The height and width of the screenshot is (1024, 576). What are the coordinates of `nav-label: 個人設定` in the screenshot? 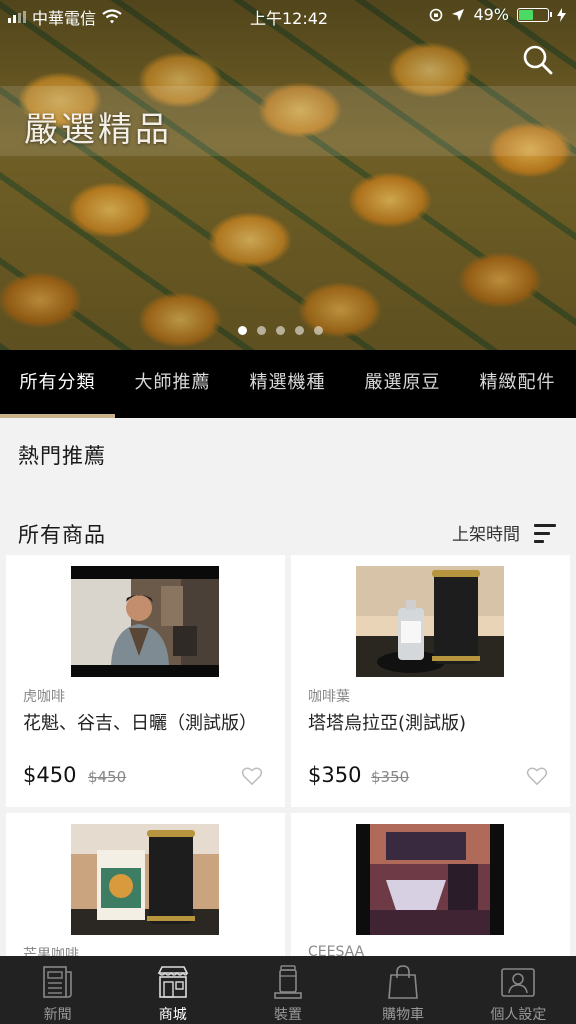 It's located at (518, 1014).